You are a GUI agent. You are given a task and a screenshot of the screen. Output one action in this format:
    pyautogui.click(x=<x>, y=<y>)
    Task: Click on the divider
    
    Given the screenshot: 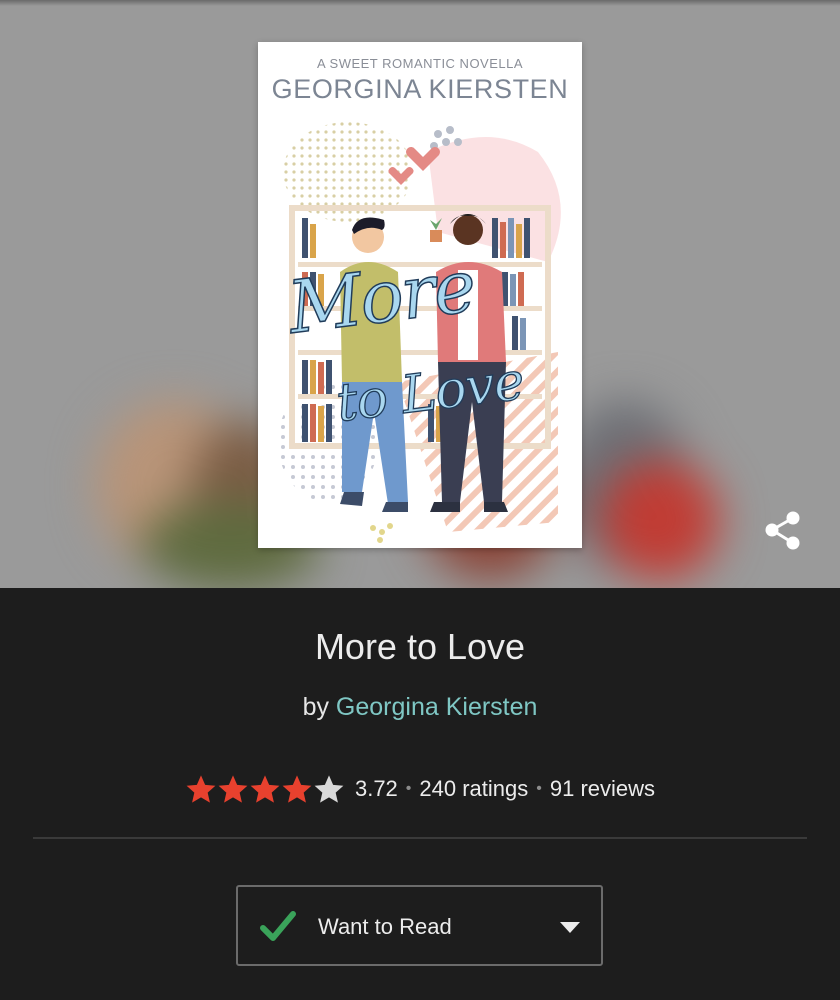 What is the action you would take?
    pyautogui.click(x=420, y=838)
    